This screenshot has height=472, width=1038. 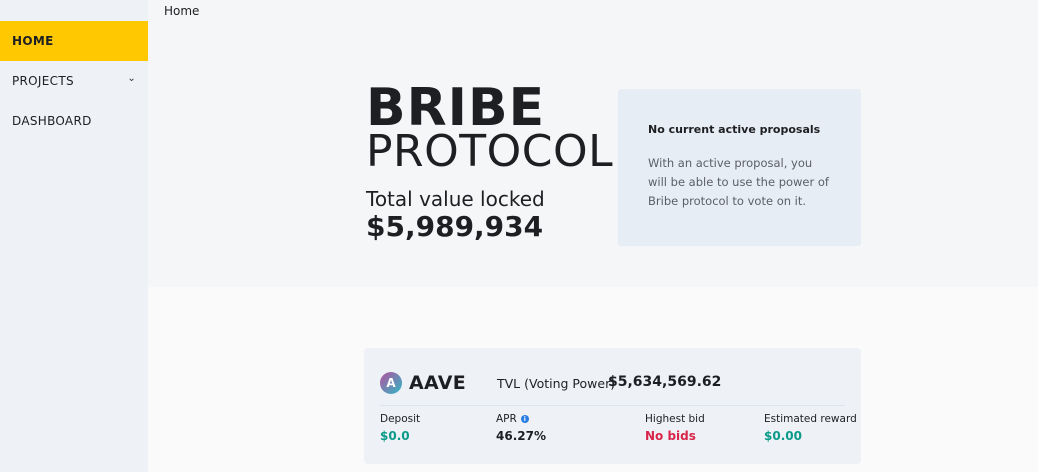 What do you see at coordinates (783, 436) in the screenshot?
I see `estimated-reward-value: $0.00` at bounding box center [783, 436].